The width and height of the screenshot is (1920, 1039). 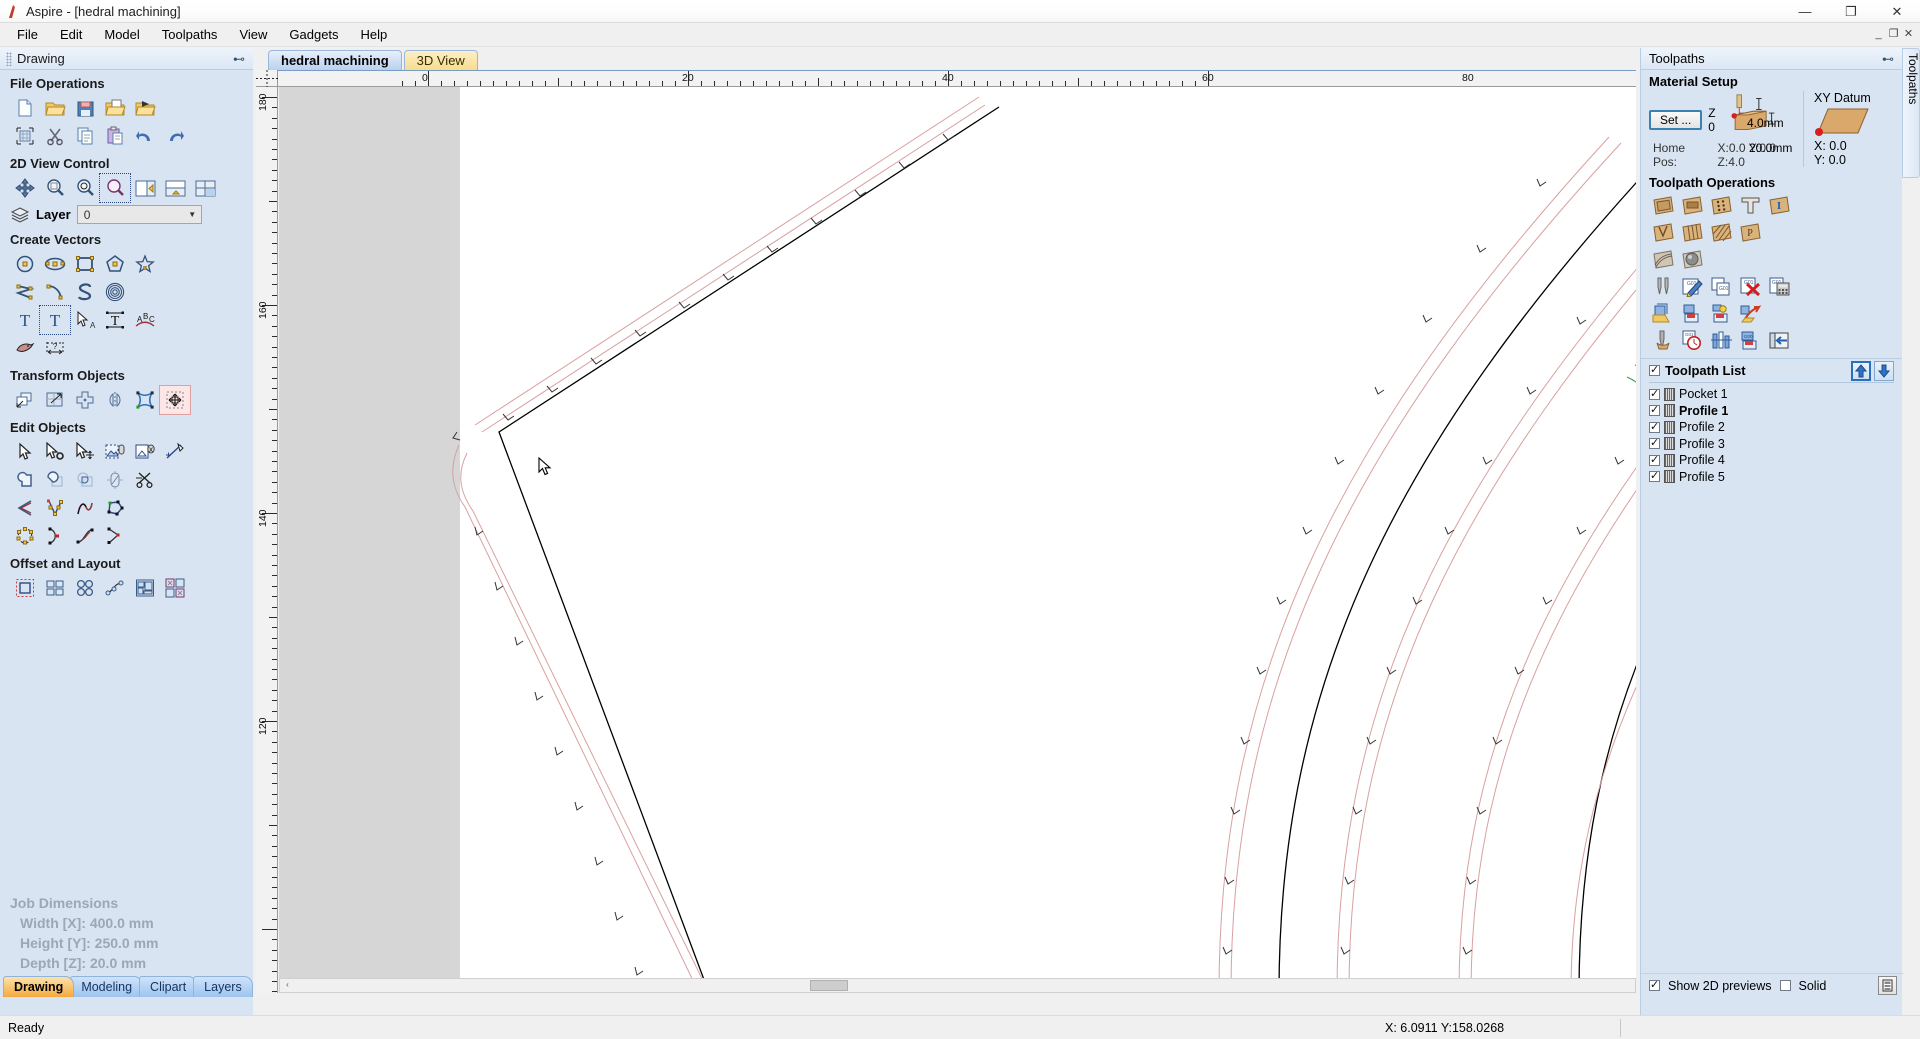 What do you see at coordinates (1771, 411) in the screenshot?
I see `toolpath-list-item: Profile 1` at bounding box center [1771, 411].